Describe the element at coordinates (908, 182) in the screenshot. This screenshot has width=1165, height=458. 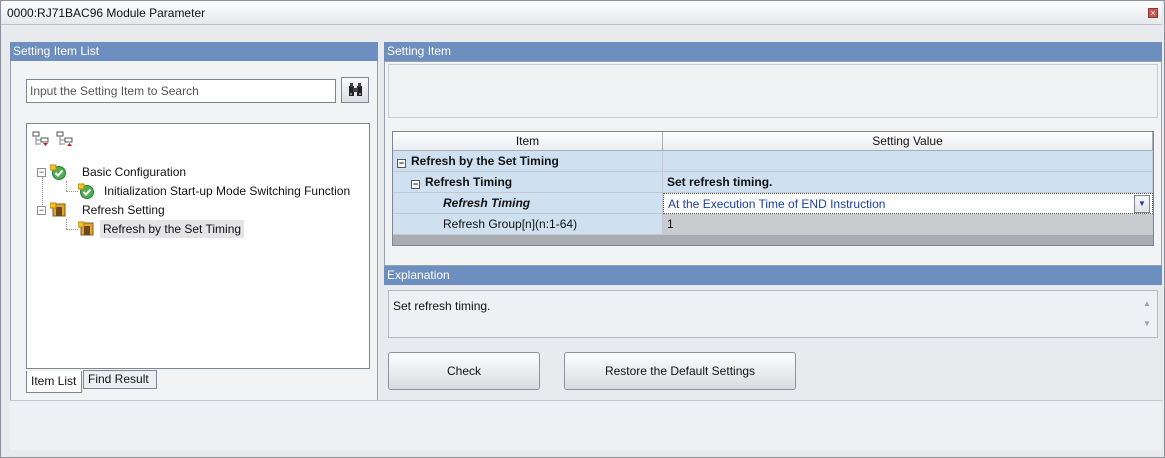
I see `row-value-cell: Set refresh timing.` at that location.